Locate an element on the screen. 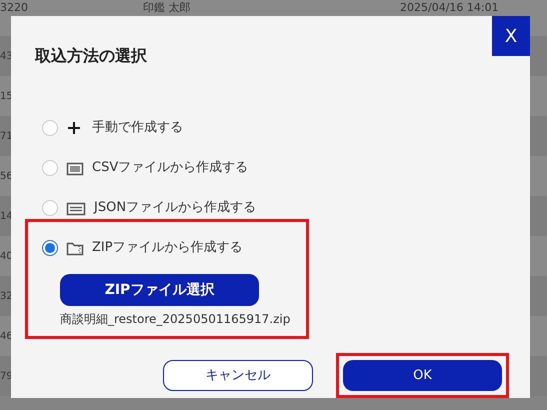 This screenshot has height=410, width=547. table-cell: 3220 is located at coordinates (14, 8).